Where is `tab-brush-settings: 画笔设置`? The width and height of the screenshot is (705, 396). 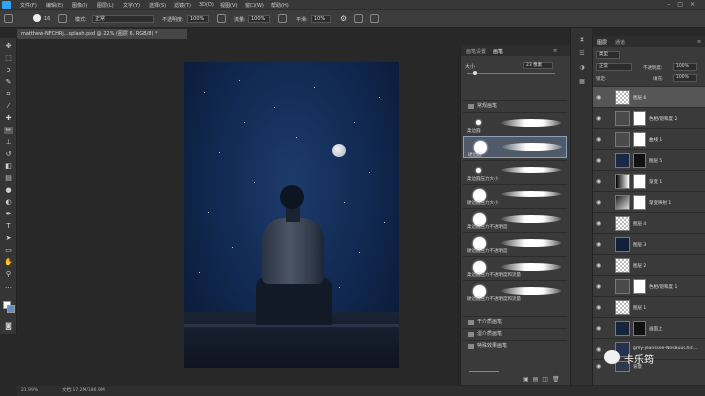 tab-brush-settings: 画笔设置 is located at coordinates (476, 51).